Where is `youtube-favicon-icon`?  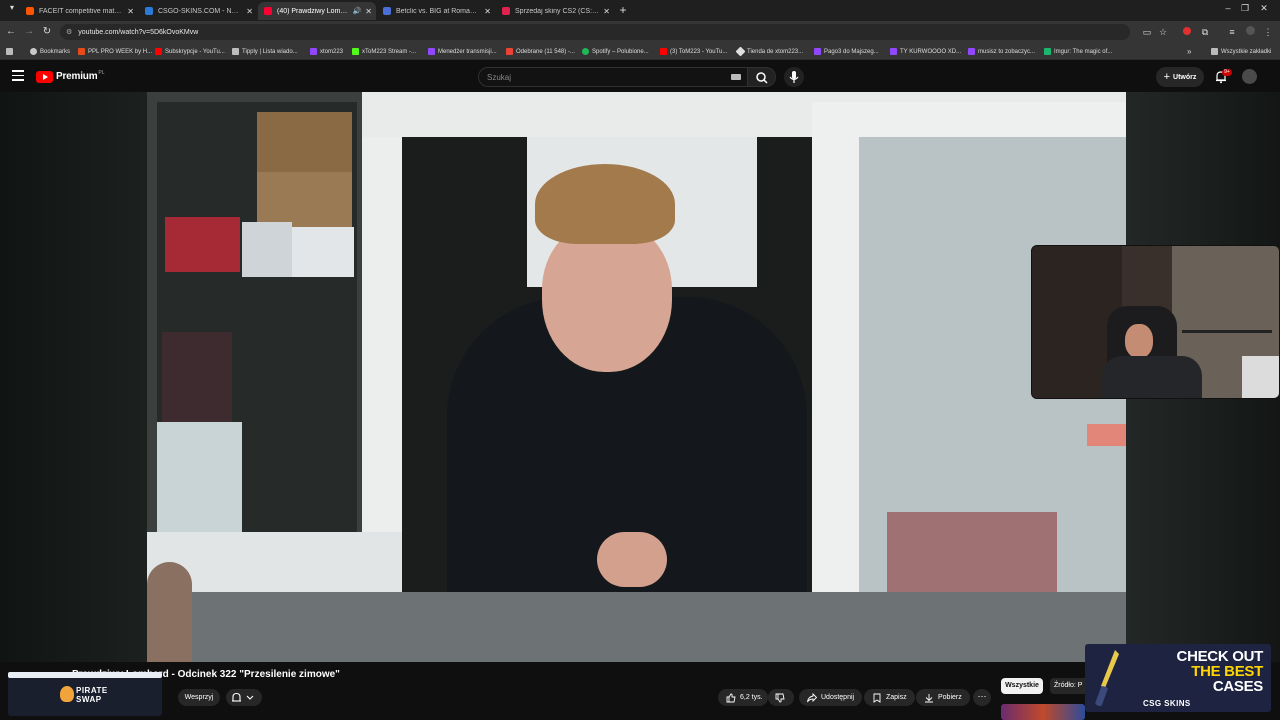 youtube-favicon-icon is located at coordinates (268, 11).